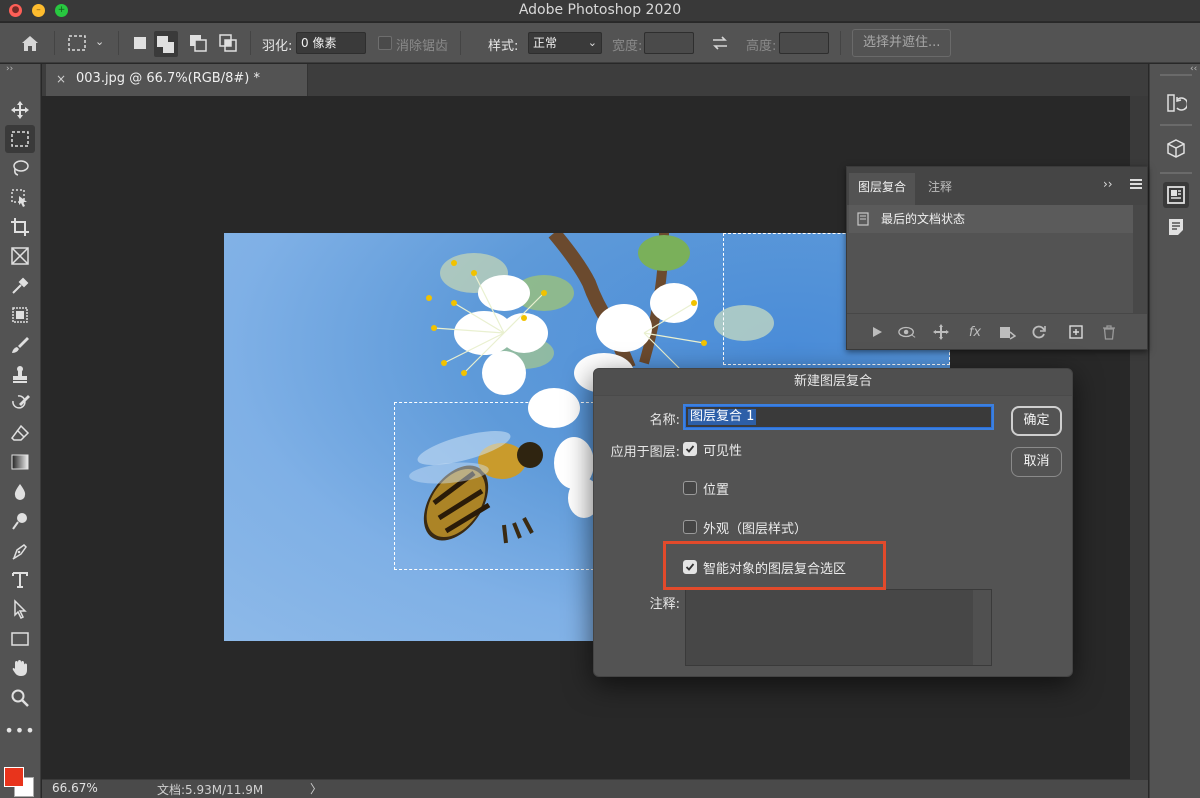 The image size is (1200, 798). What do you see at coordinates (1193, 69) in the screenshot?
I see `collapse-panels-icon: ‹‹` at bounding box center [1193, 69].